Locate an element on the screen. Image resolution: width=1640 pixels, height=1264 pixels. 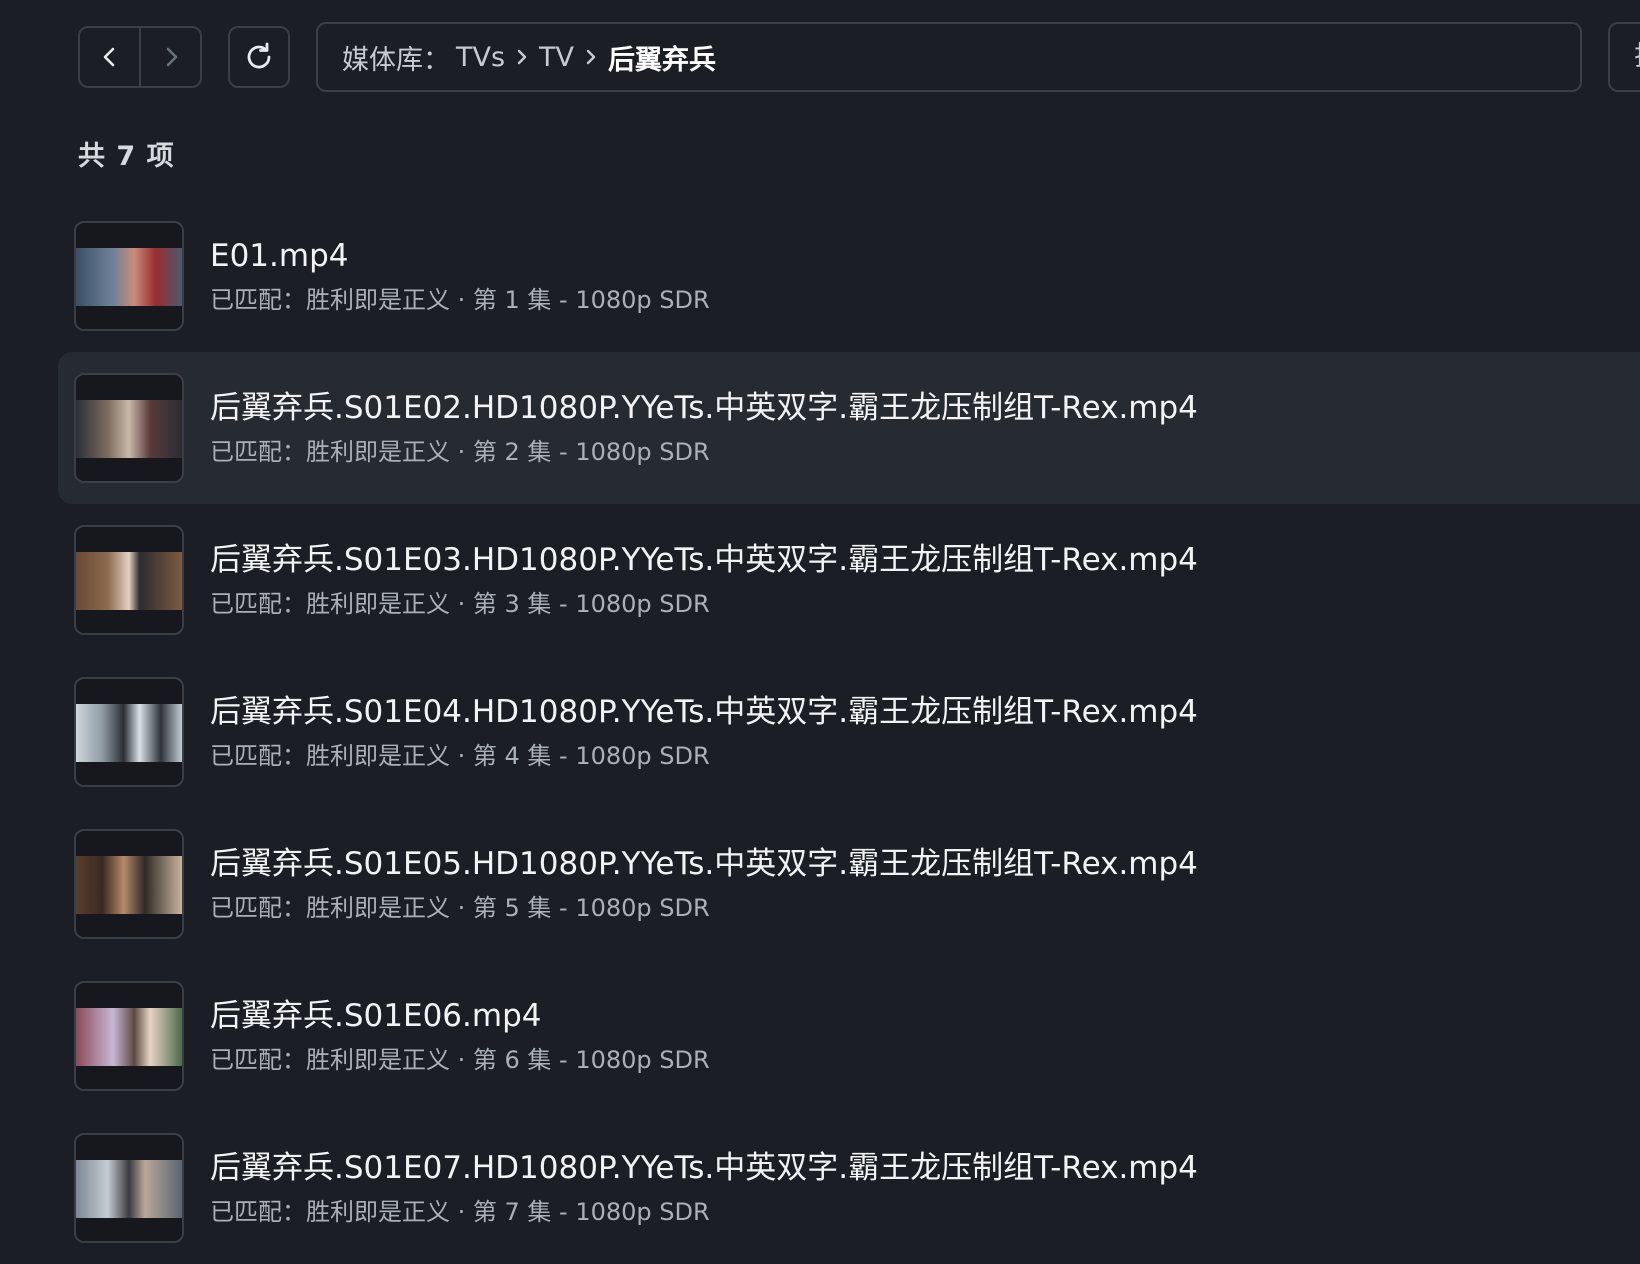
forward-button is located at coordinates (169, 57).